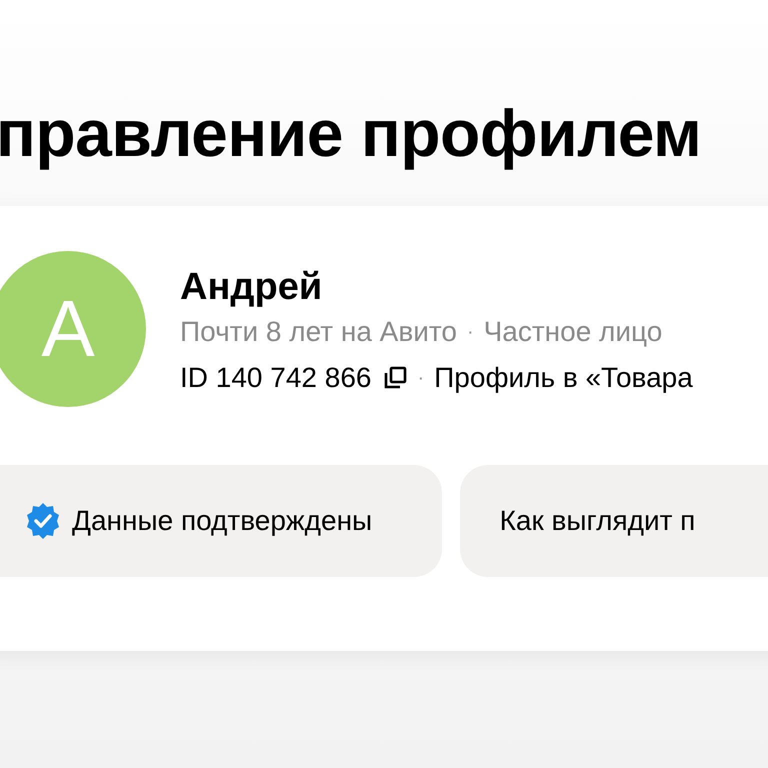 Image resolution: width=768 pixels, height=768 pixels. I want to click on verified-button: Данные подтверждены, so click(221, 521).